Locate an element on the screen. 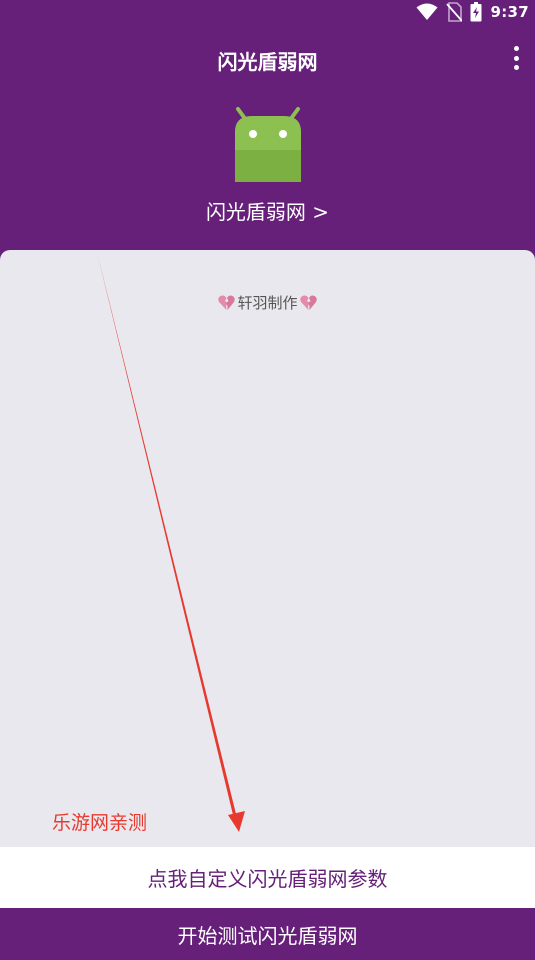  credit-text: 轩羽制作 is located at coordinates (267, 303).